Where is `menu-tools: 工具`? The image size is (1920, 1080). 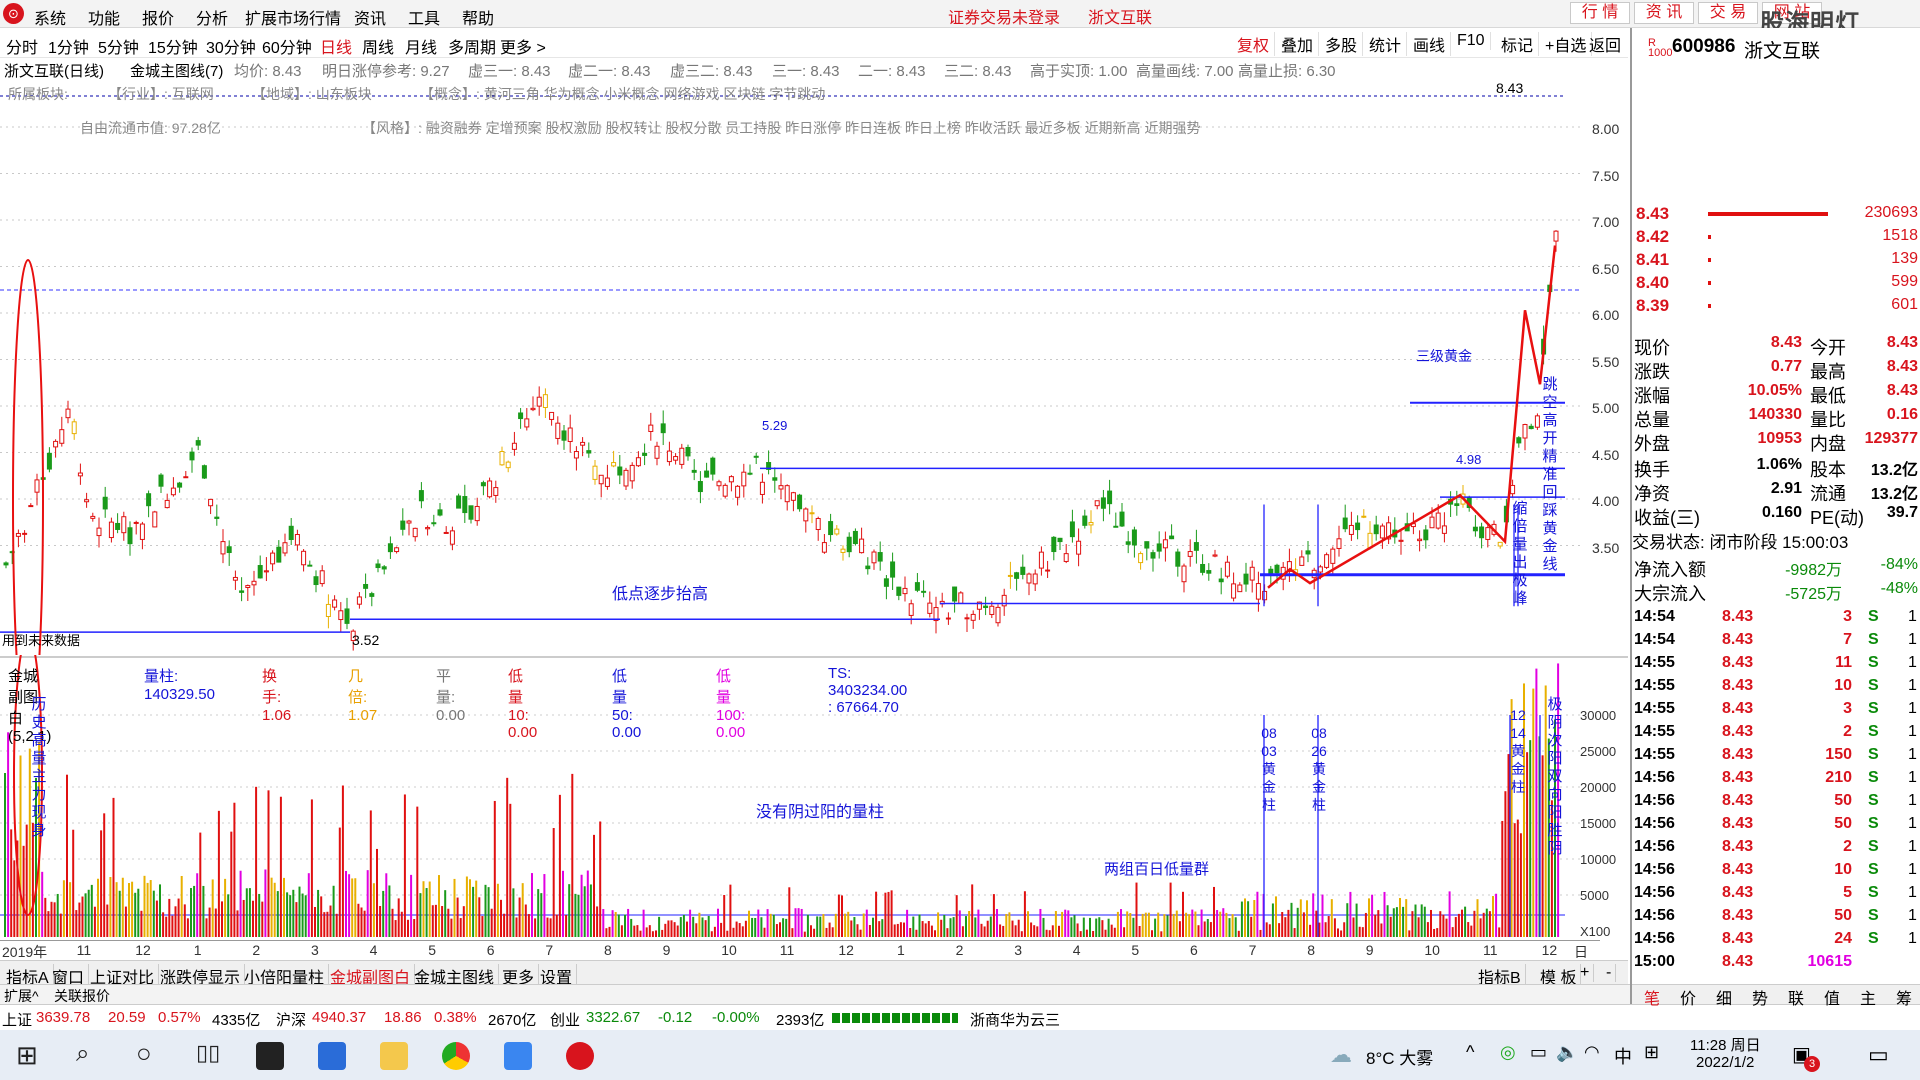 menu-tools: 工具 is located at coordinates (424, 17).